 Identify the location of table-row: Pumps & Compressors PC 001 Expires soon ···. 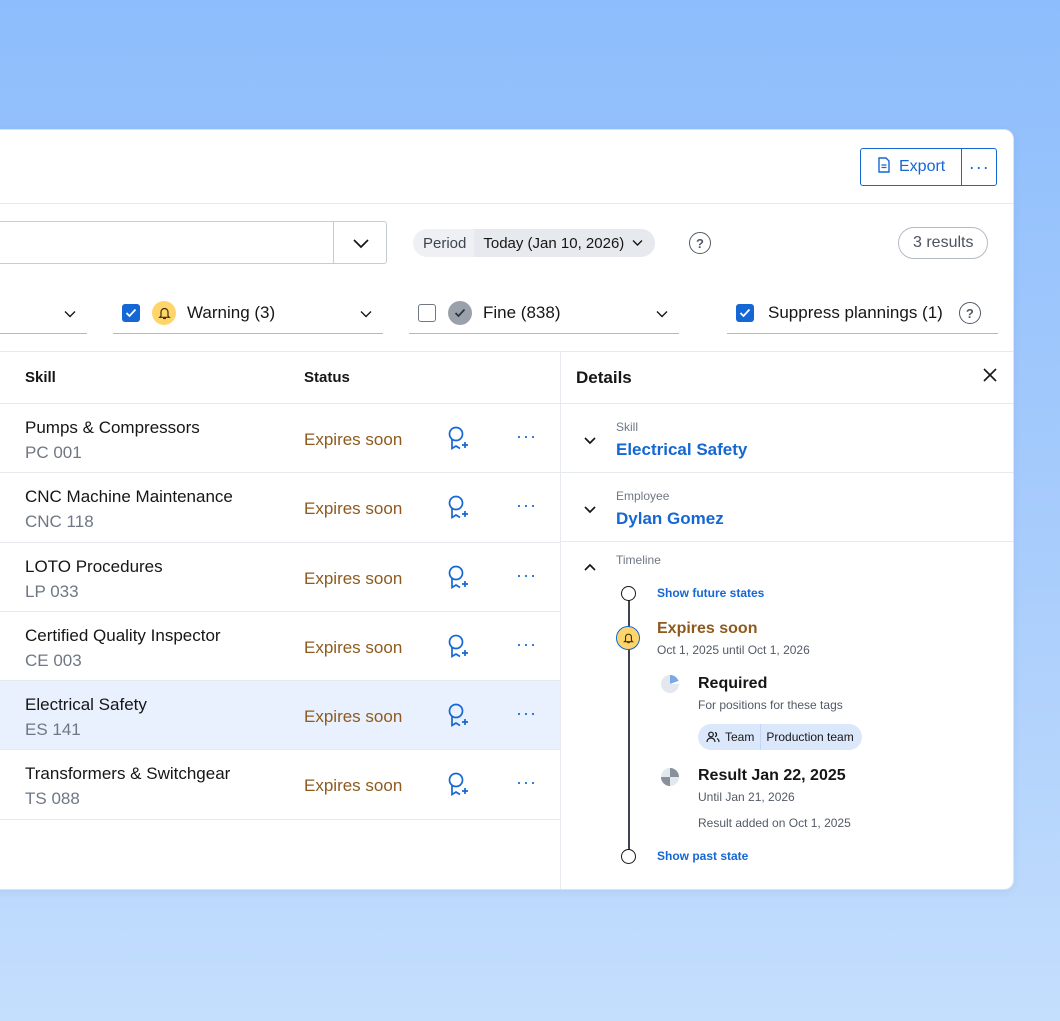
(280, 439).